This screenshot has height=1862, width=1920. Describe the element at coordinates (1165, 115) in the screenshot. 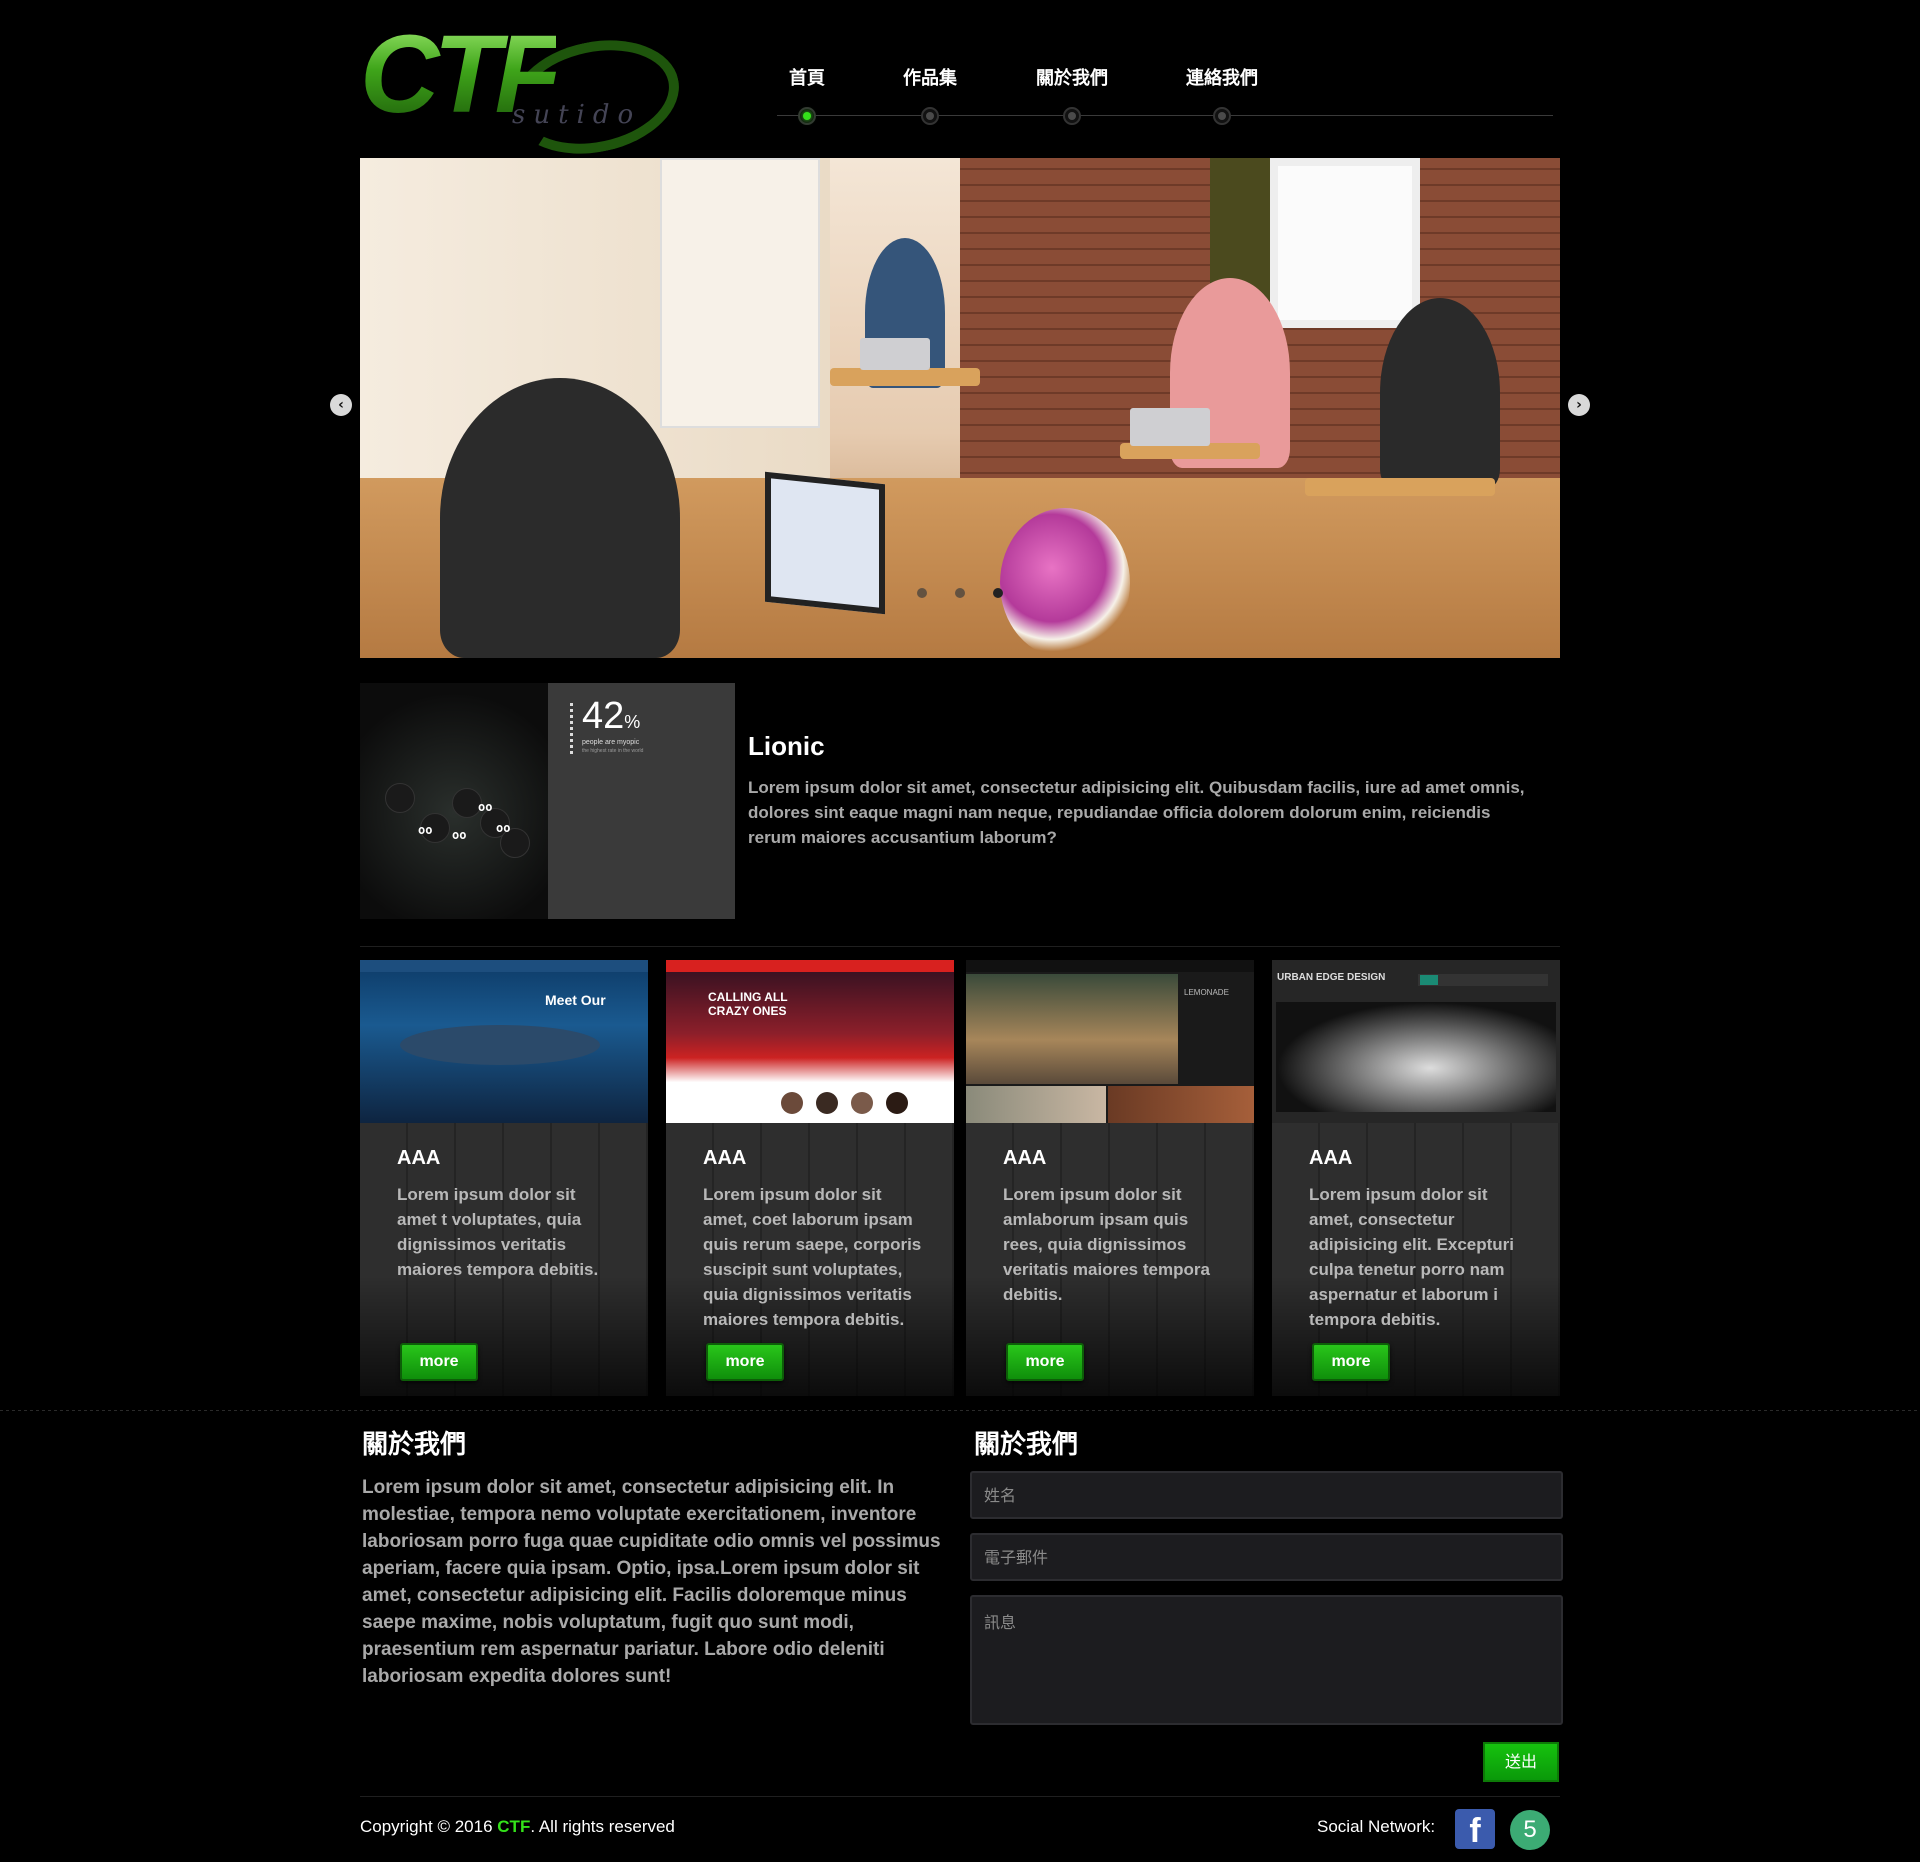

I see `nav-line` at that location.